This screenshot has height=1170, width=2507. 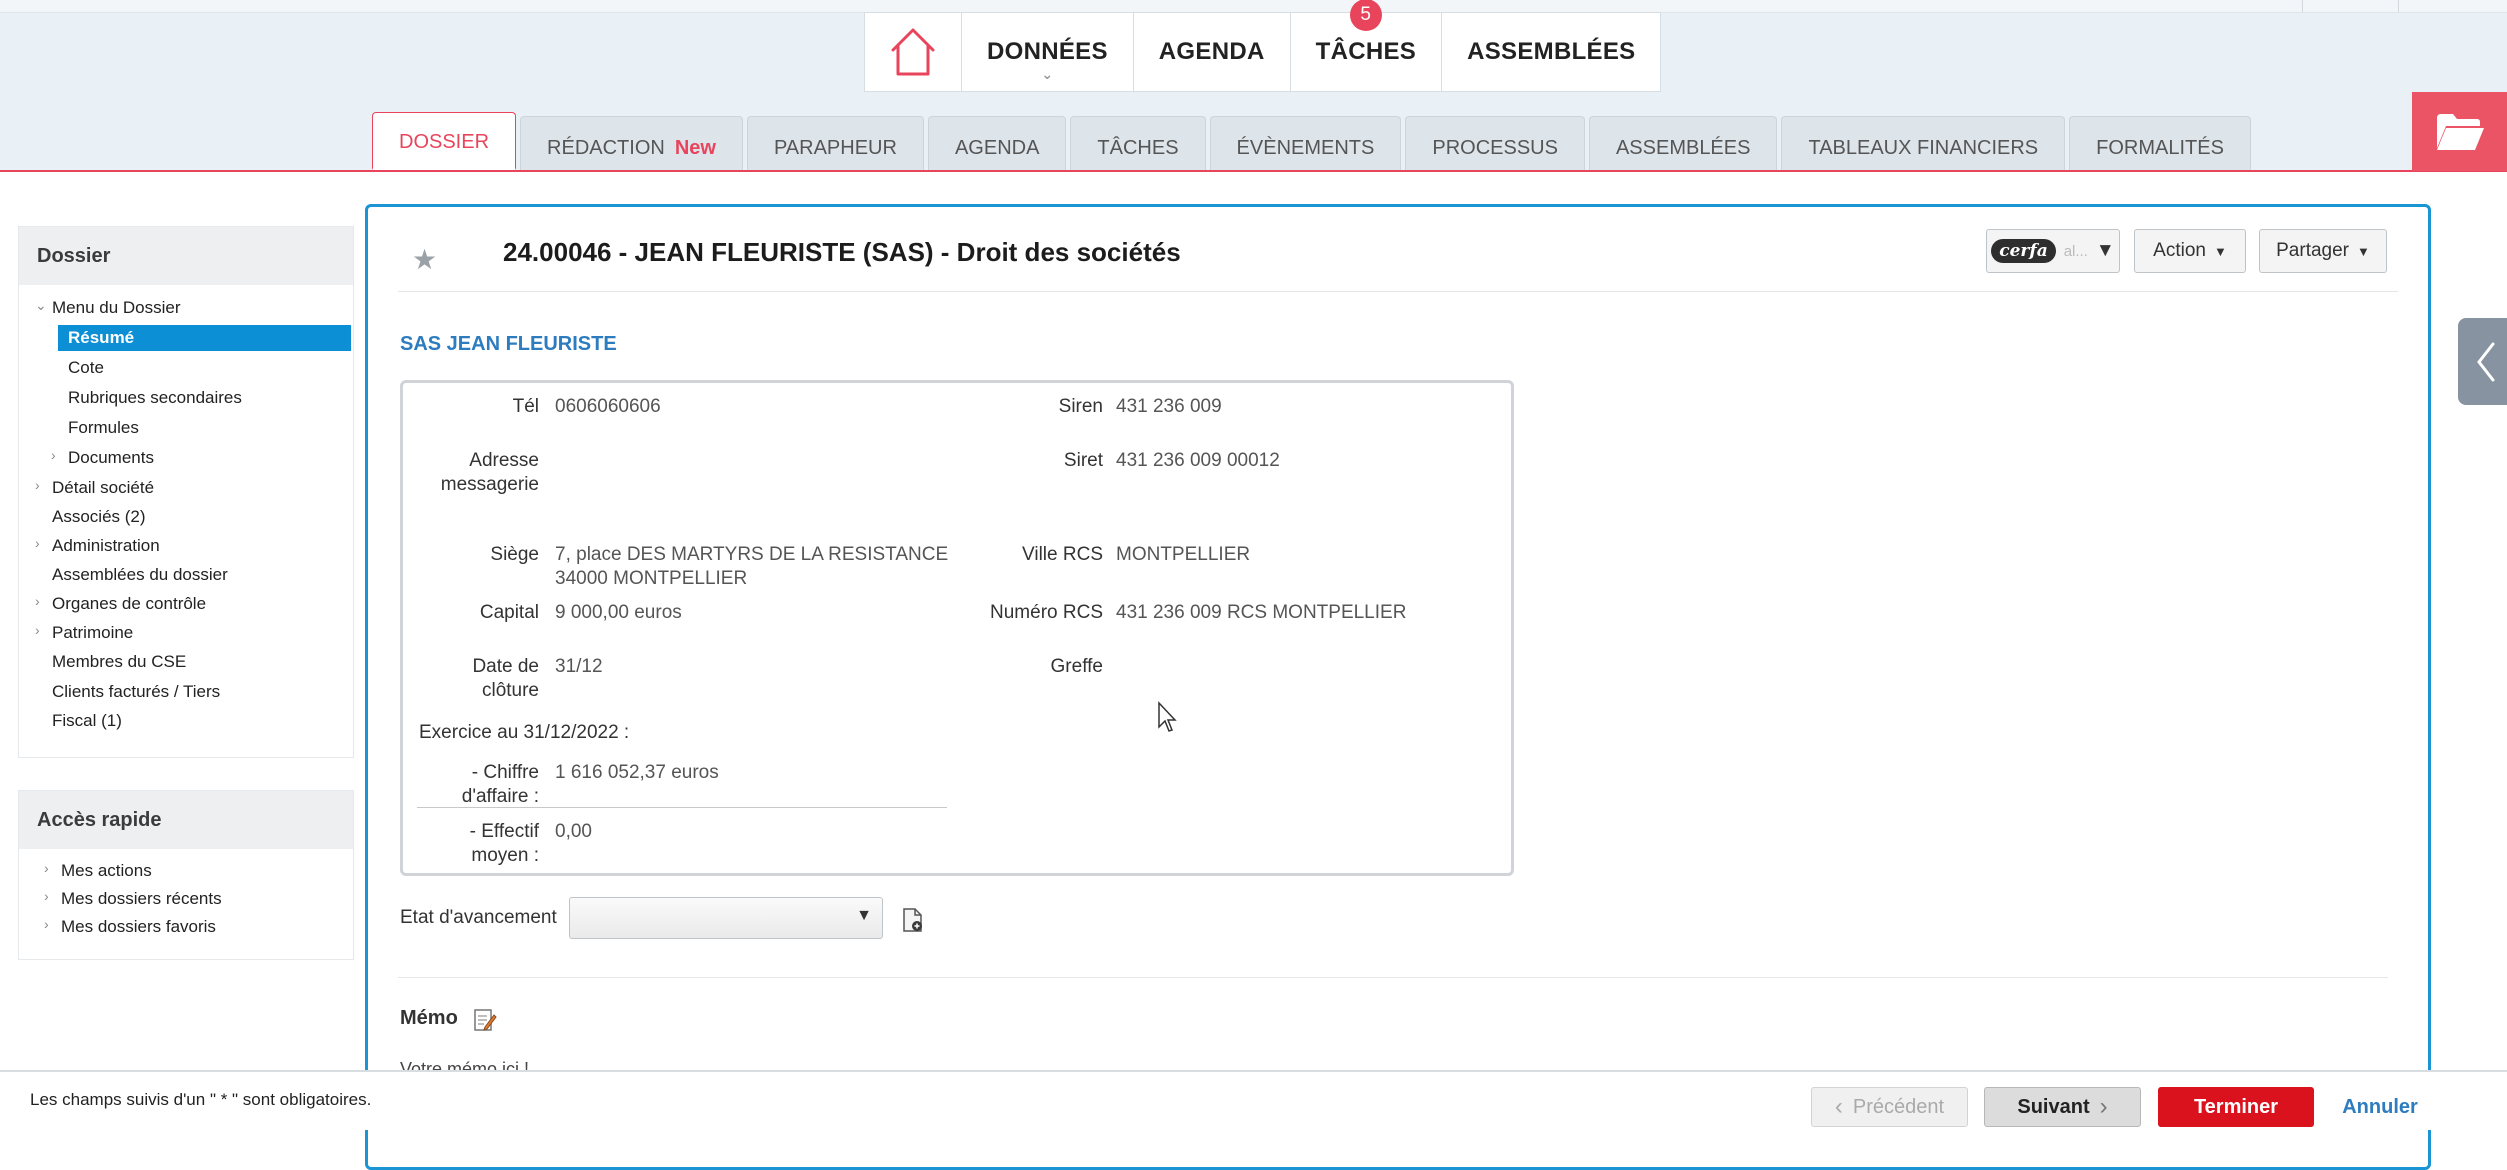 I want to click on star-icon: ★, so click(x=424, y=259).